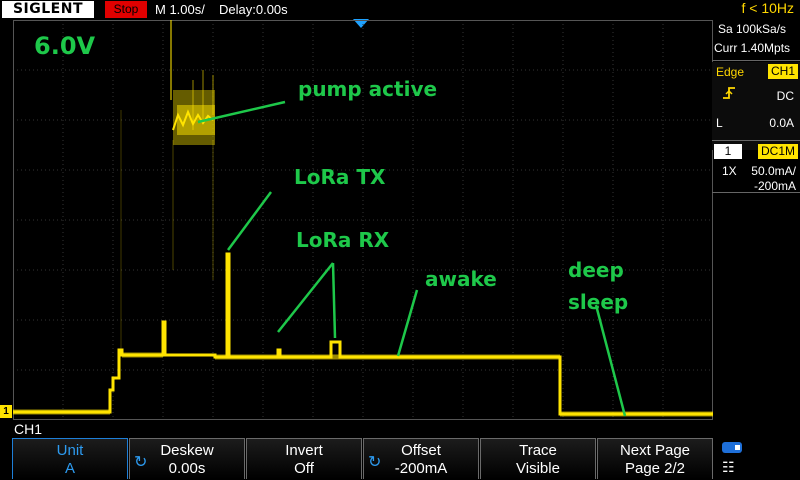 The image size is (800, 480). What do you see at coordinates (343, 240) in the screenshot?
I see `annotation-lora-rx: LoRa RX` at bounding box center [343, 240].